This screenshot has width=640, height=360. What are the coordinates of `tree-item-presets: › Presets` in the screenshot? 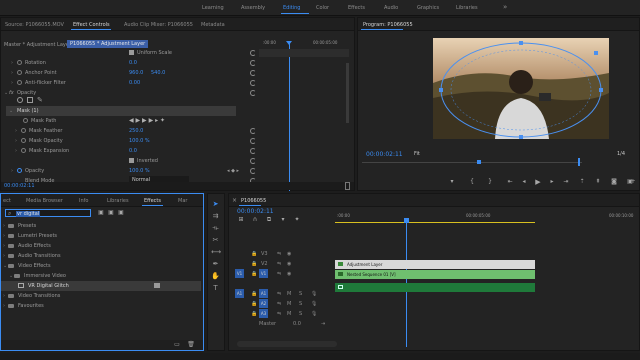 It's located at (101, 226).